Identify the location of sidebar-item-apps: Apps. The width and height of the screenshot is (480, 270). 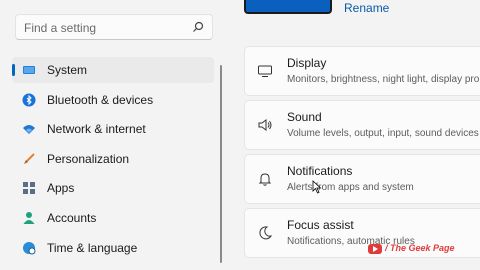
(113, 188).